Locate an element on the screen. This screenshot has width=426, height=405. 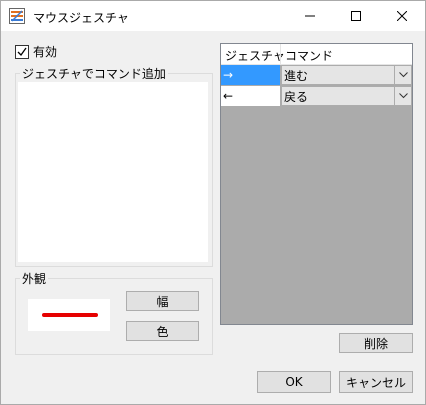
maximize-button is located at coordinates (356, 16).